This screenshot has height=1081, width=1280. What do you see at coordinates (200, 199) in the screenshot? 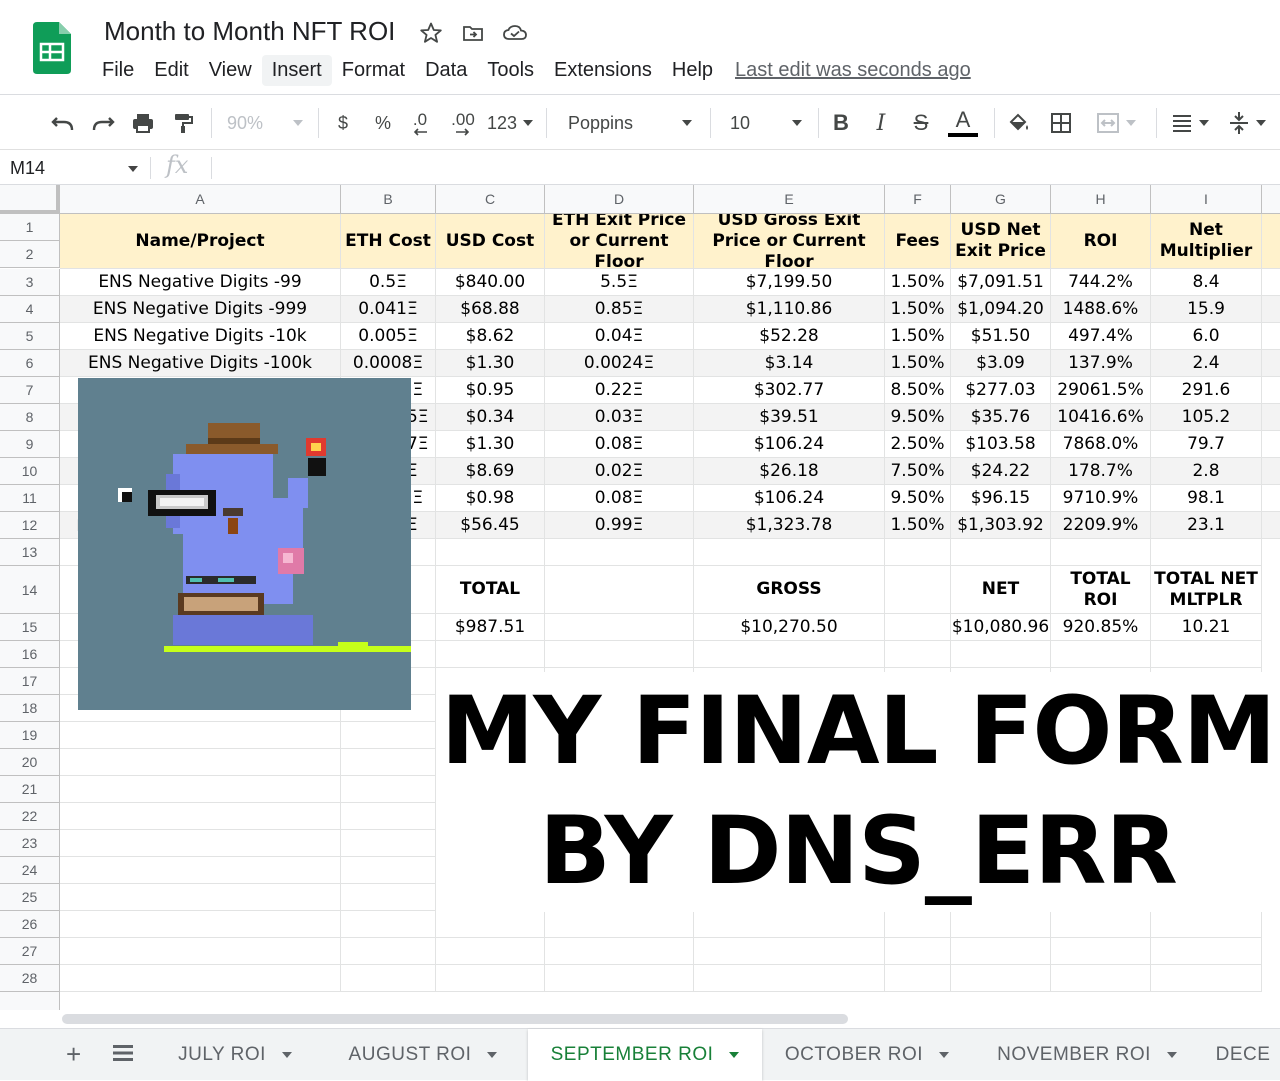
I see `column-header-a: A` at bounding box center [200, 199].